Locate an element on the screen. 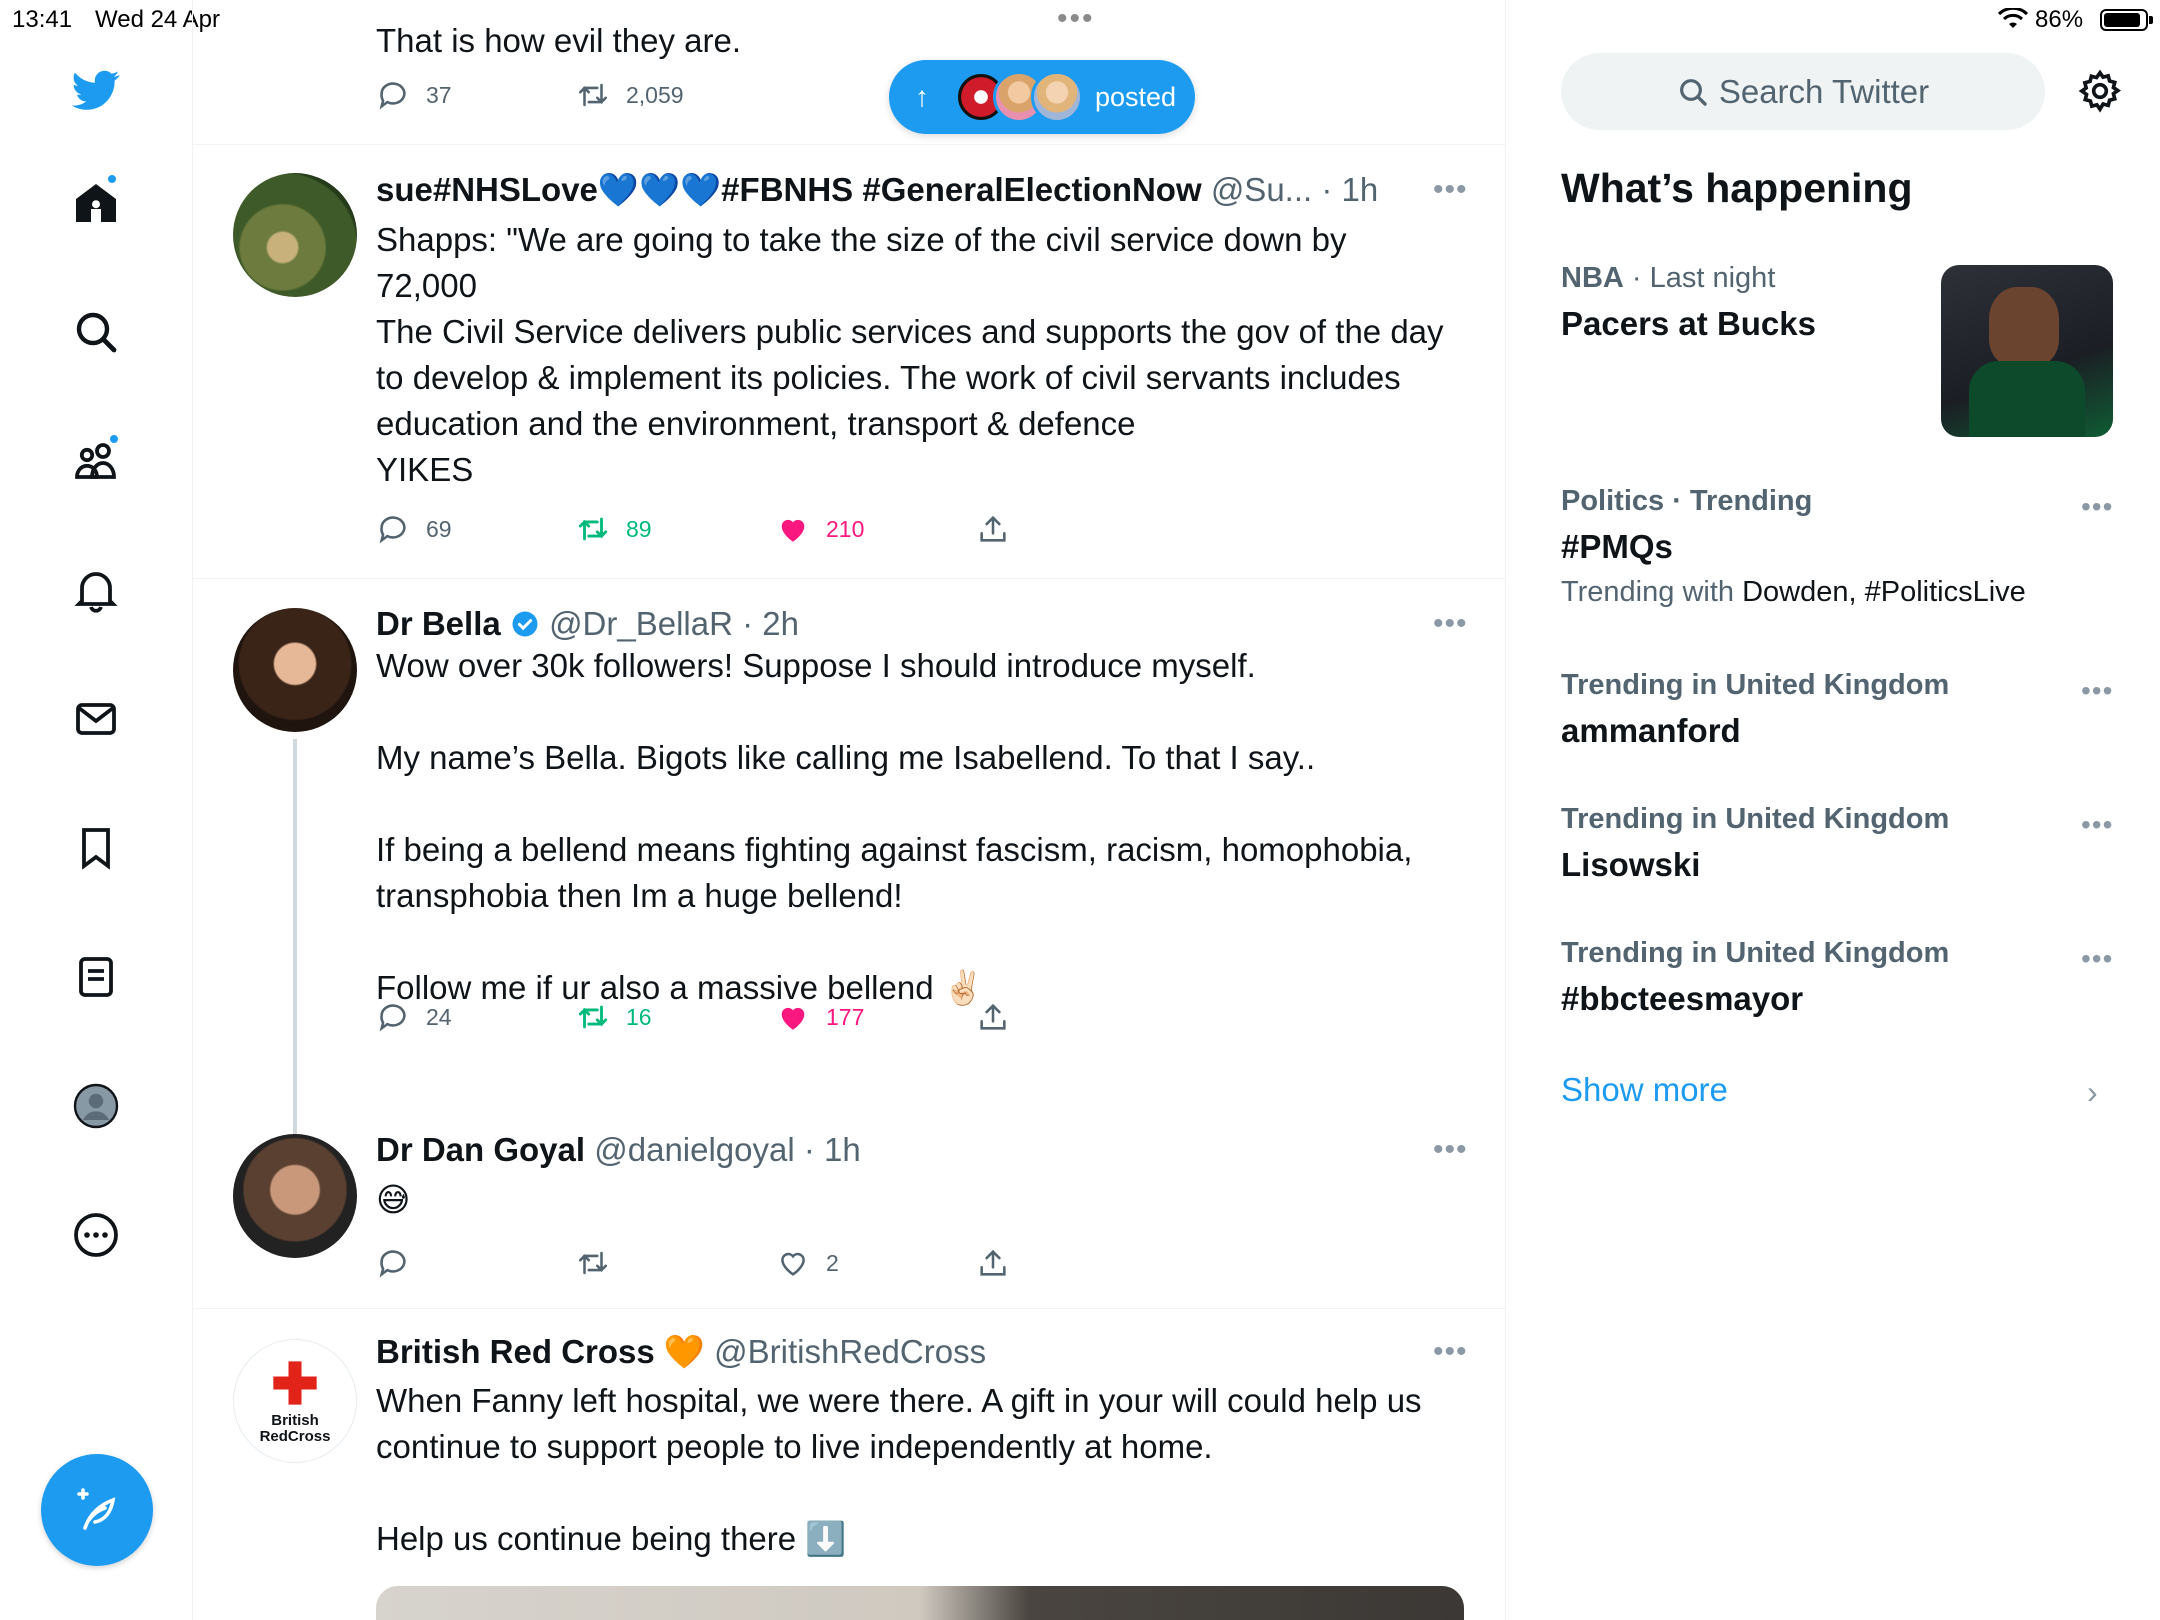 The width and height of the screenshot is (2160, 1620). retweet-count: 89 is located at coordinates (639, 528).